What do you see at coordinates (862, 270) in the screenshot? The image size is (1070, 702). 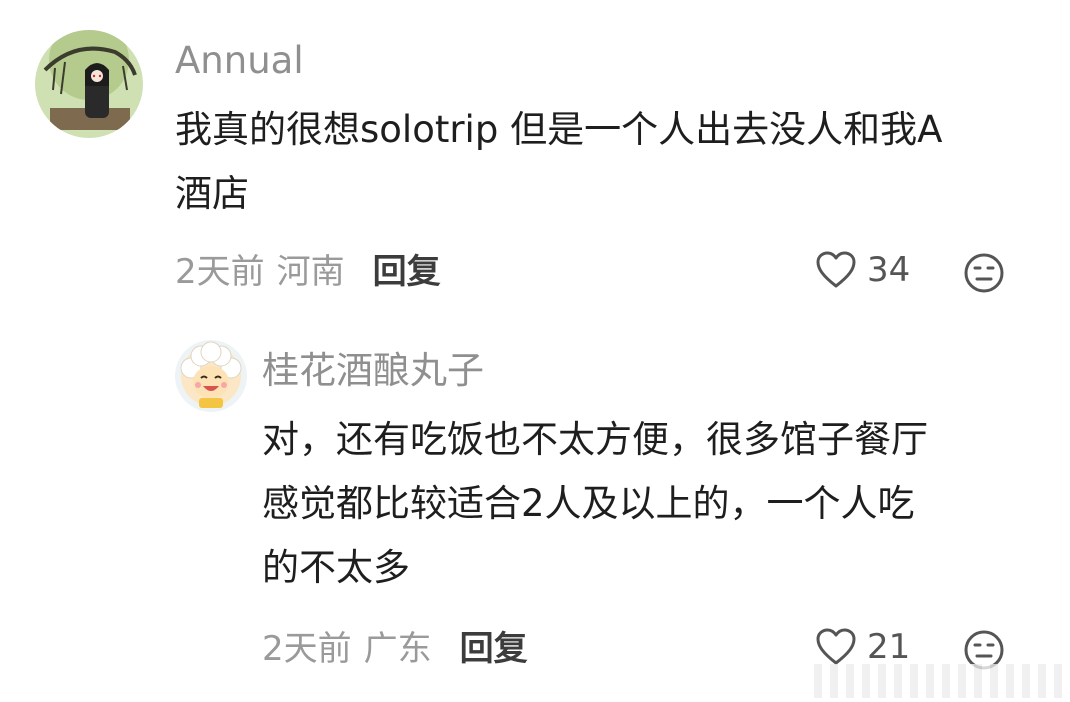 I see `like-button: 34` at bounding box center [862, 270].